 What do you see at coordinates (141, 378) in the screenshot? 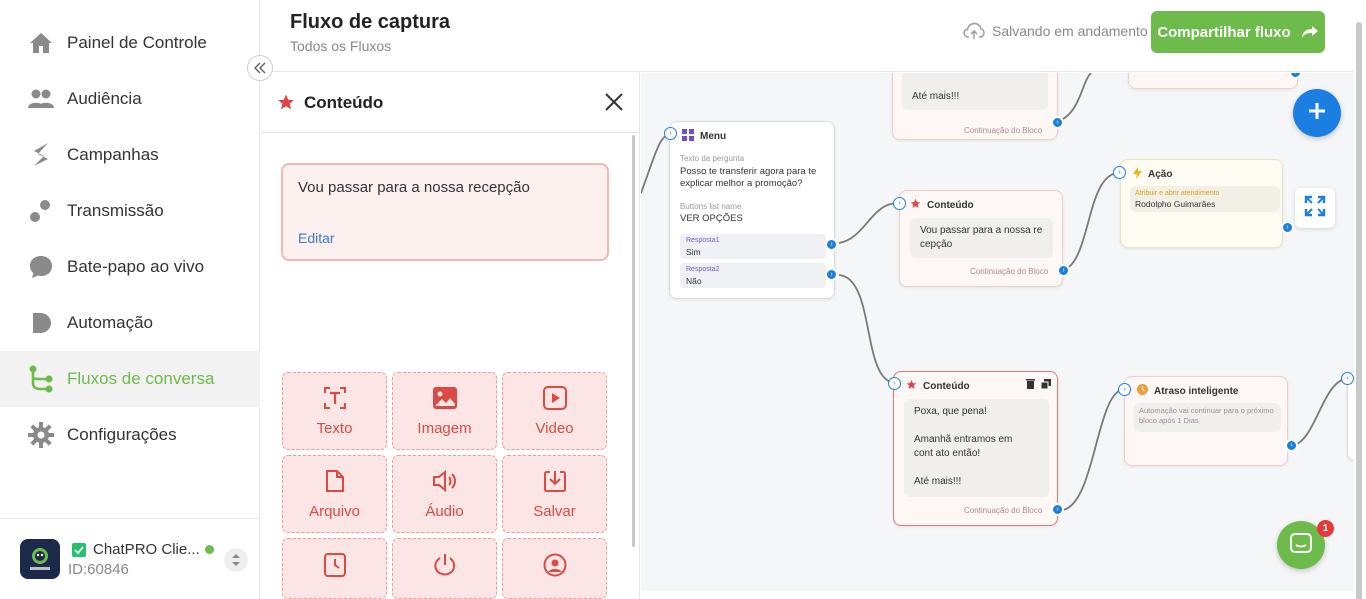
I see `sidebar-item-label: Fluxos de conversa` at bounding box center [141, 378].